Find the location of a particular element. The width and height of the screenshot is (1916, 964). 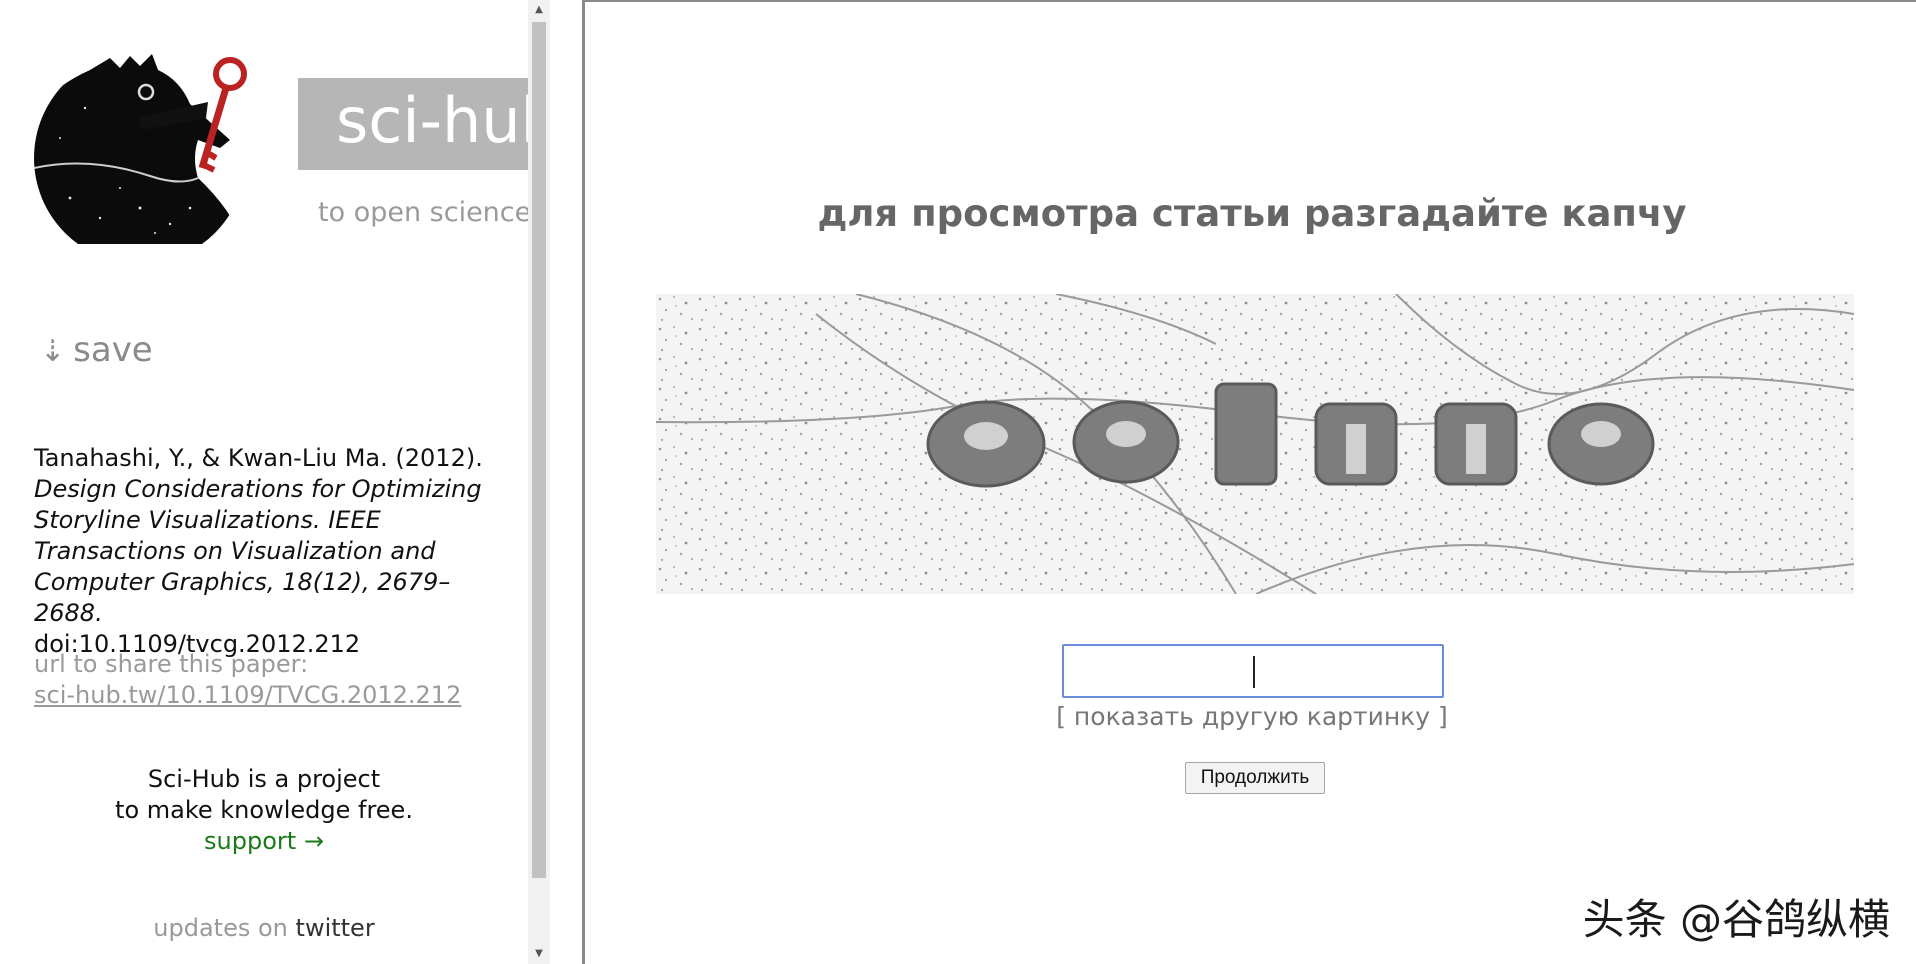

captcha-title: для просмотра статьи разгадайте капчу is located at coordinates (1252, 213).